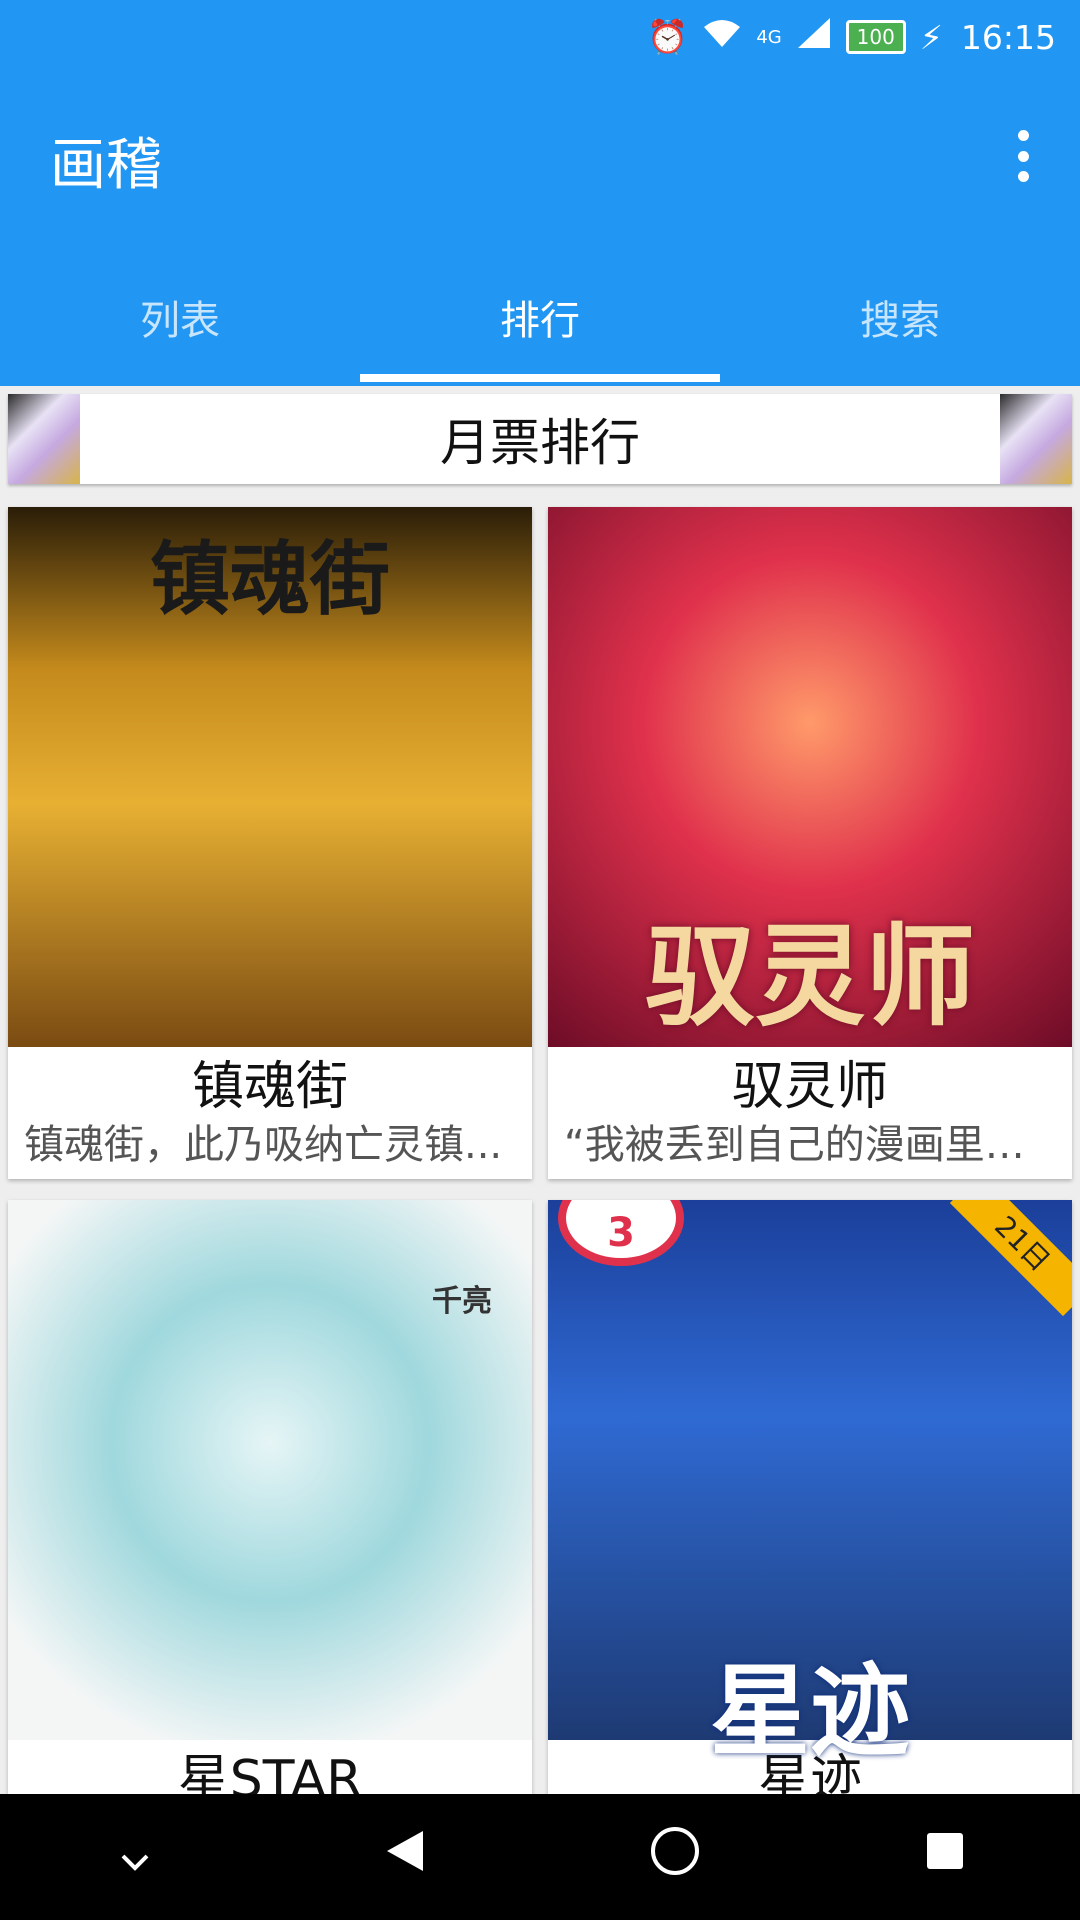  What do you see at coordinates (135, 1857) in the screenshot?
I see `nav-down-icon` at bounding box center [135, 1857].